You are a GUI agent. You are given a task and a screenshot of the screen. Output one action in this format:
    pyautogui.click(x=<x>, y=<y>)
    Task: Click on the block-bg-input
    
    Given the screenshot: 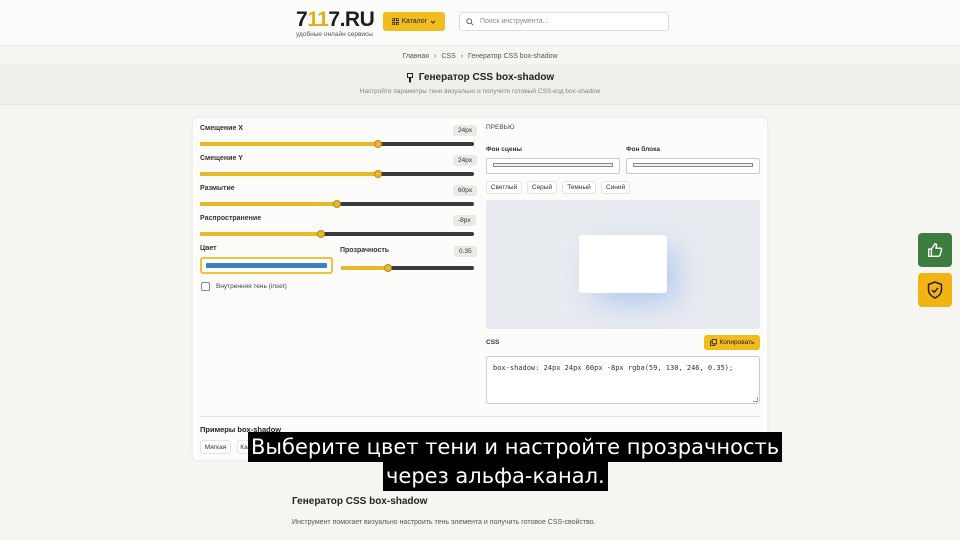 What is the action you would take?
    pyautogui.click(x=693, y=166)
    